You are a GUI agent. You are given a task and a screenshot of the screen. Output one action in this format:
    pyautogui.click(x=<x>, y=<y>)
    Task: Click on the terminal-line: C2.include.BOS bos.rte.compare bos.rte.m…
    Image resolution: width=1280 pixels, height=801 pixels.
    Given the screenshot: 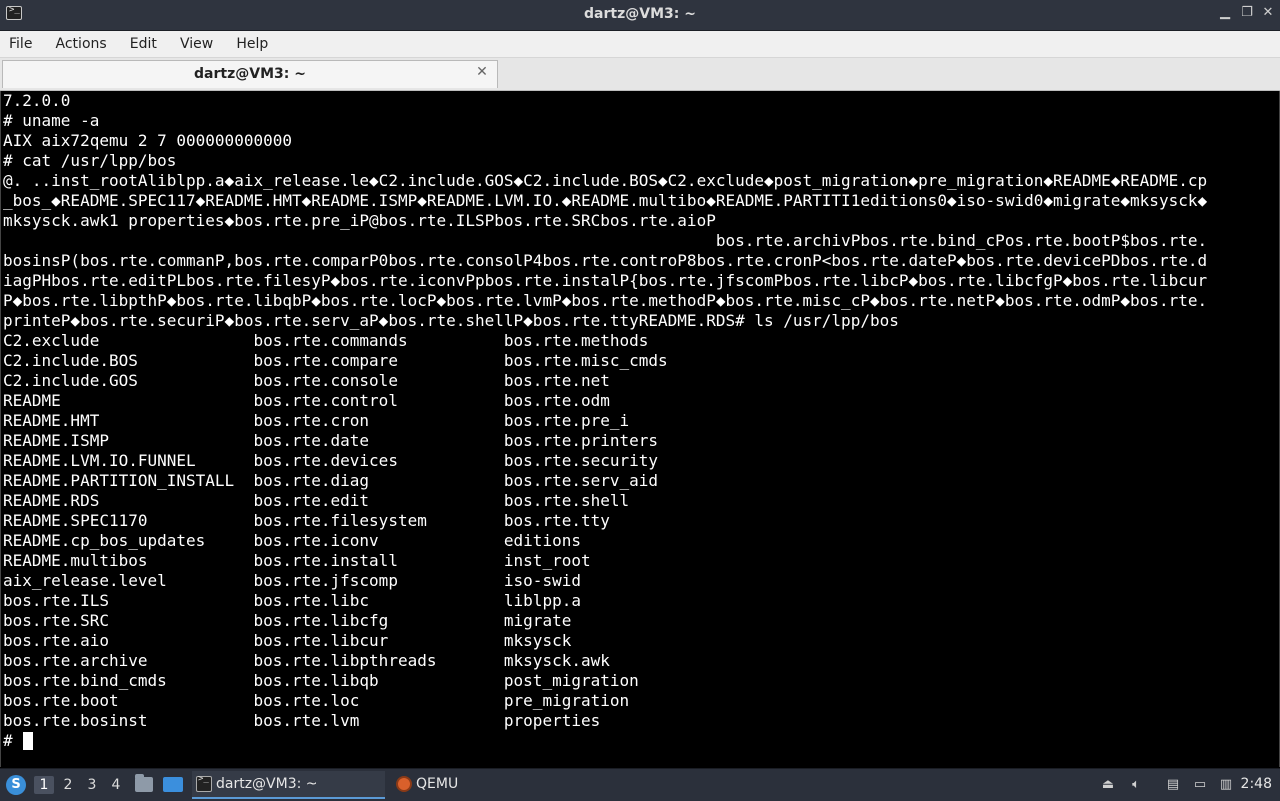 What is the action you would take?
    pyautogui.click(x=335, y=360)
    